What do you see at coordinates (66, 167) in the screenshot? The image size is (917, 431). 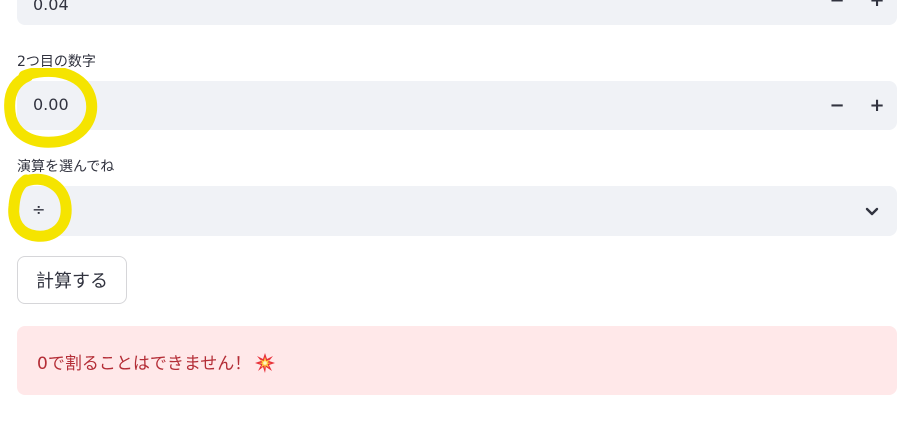 I see `operation-label: 演算を選んでね` at bounding box center [66, 167].